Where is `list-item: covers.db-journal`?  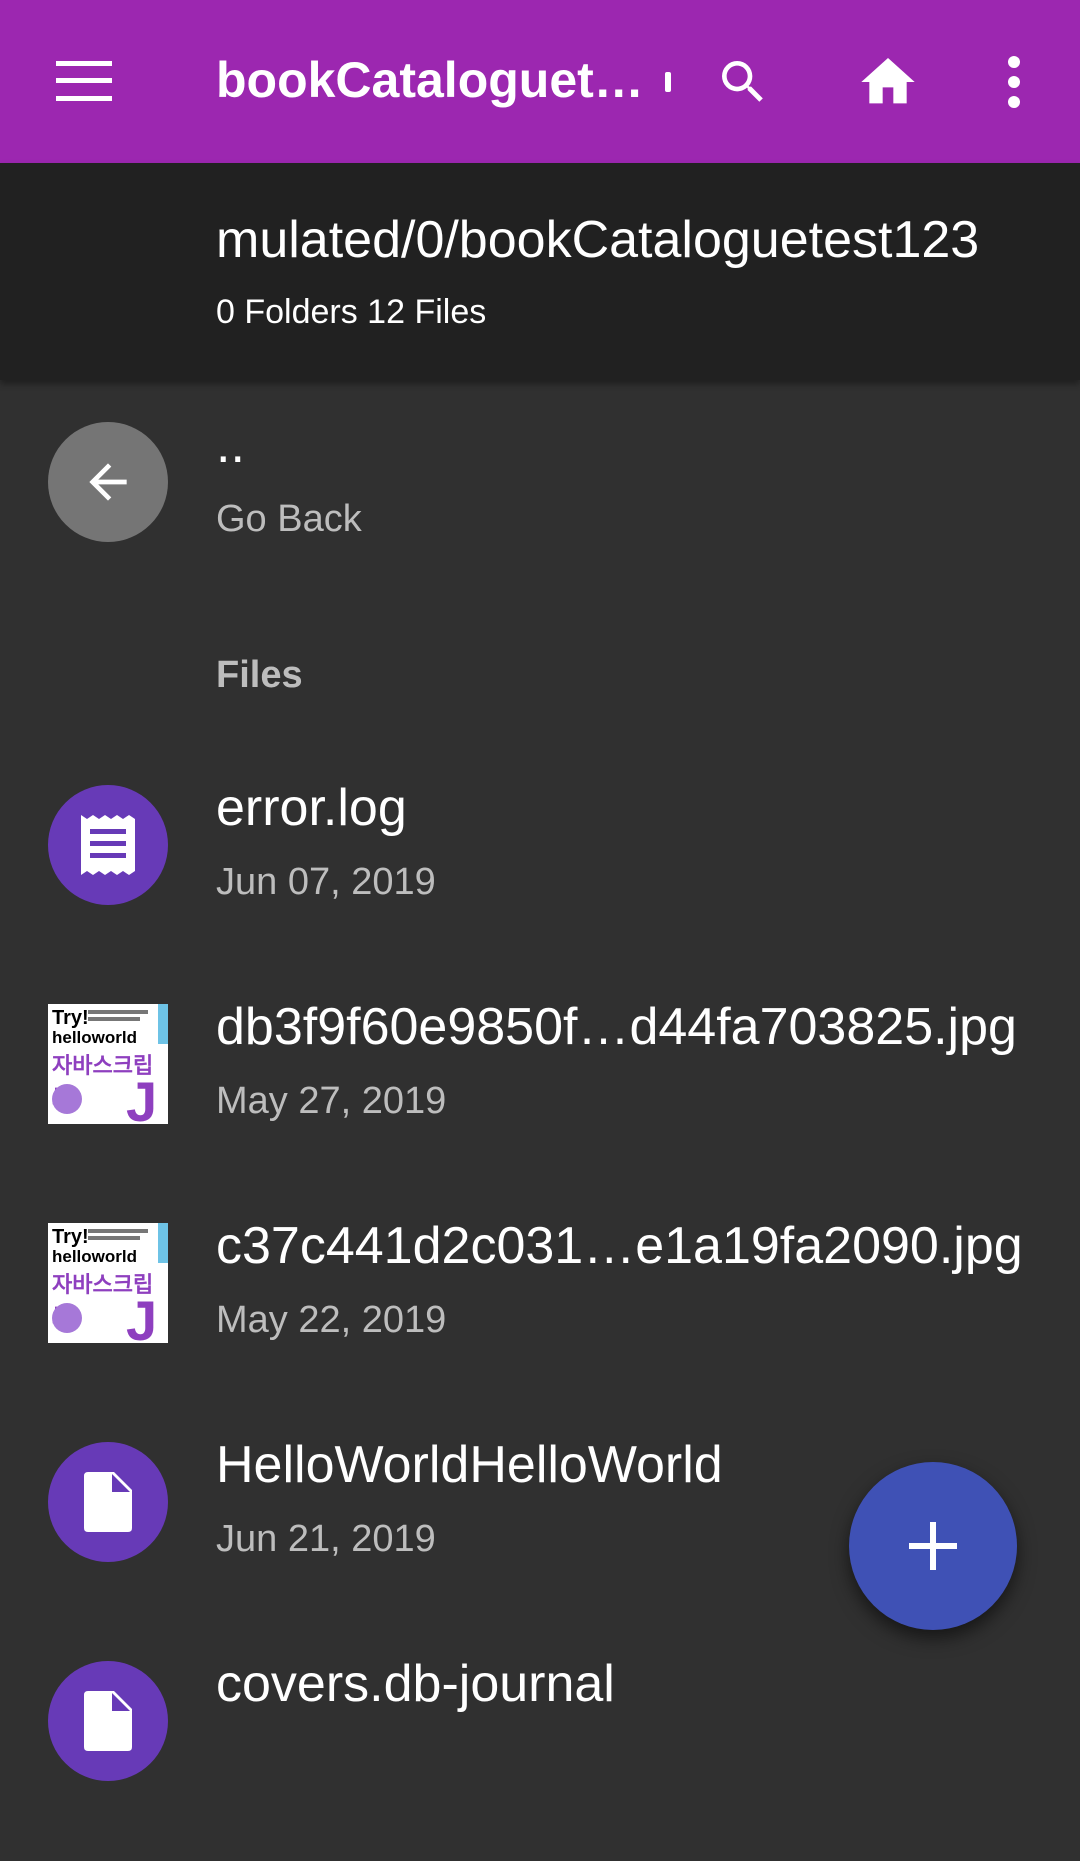 list-item: covers.db-journal is located at coordinates (540, 1758).